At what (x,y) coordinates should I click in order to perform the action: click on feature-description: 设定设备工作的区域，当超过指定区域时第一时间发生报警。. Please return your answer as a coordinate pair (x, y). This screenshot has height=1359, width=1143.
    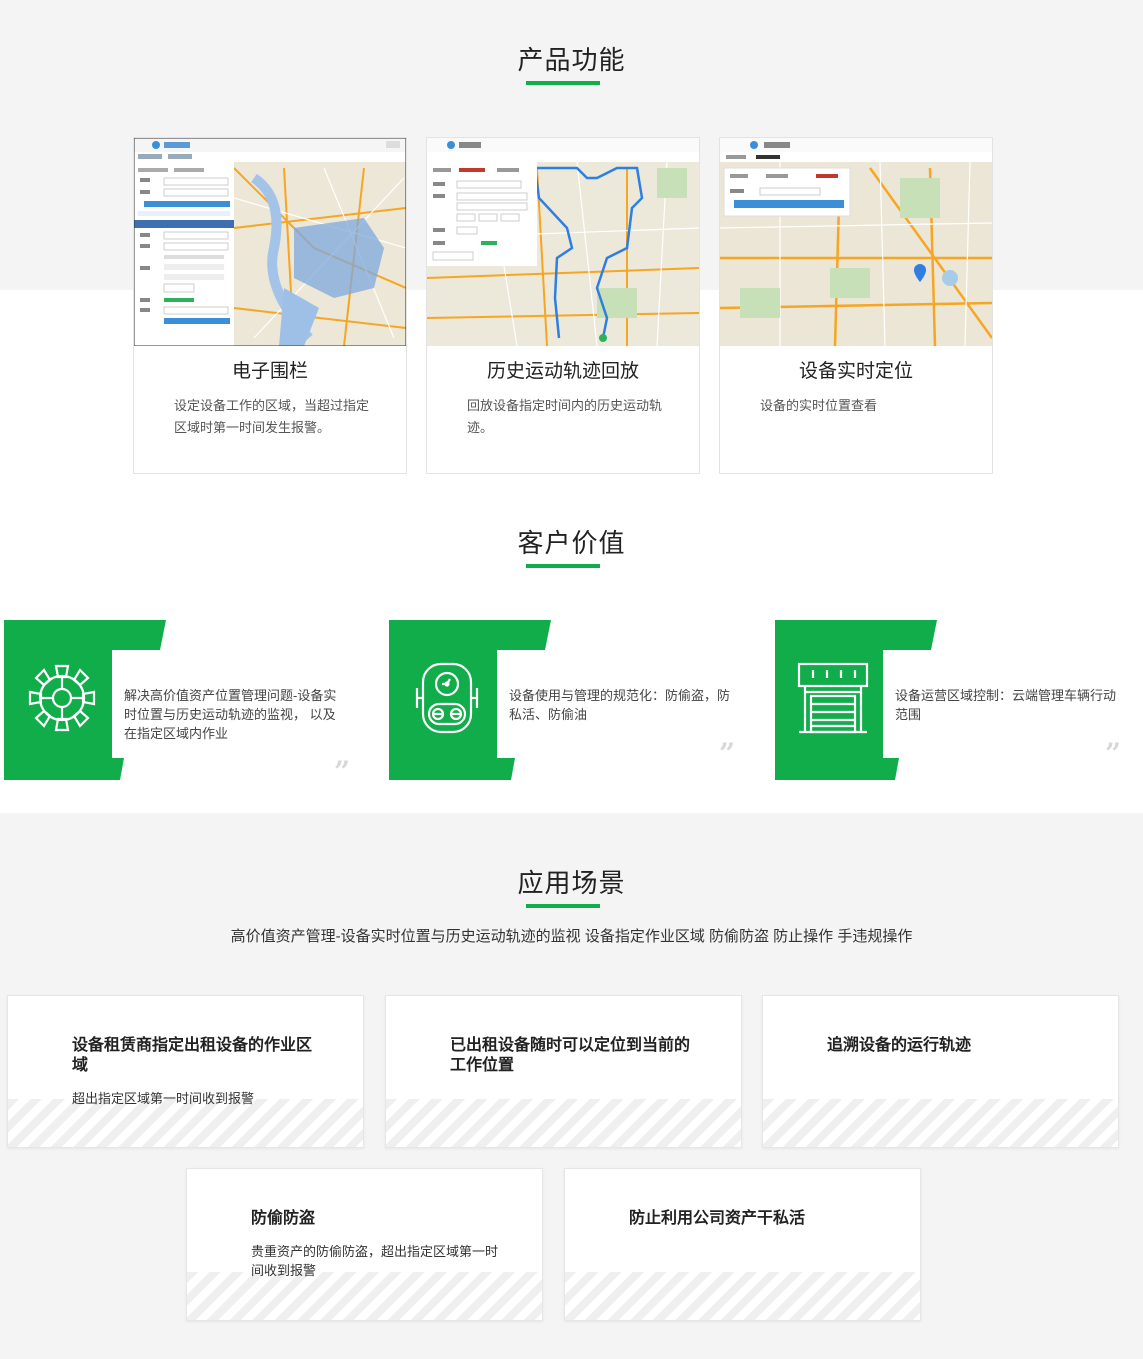
    Looking at the image, I should click on (272, 416).